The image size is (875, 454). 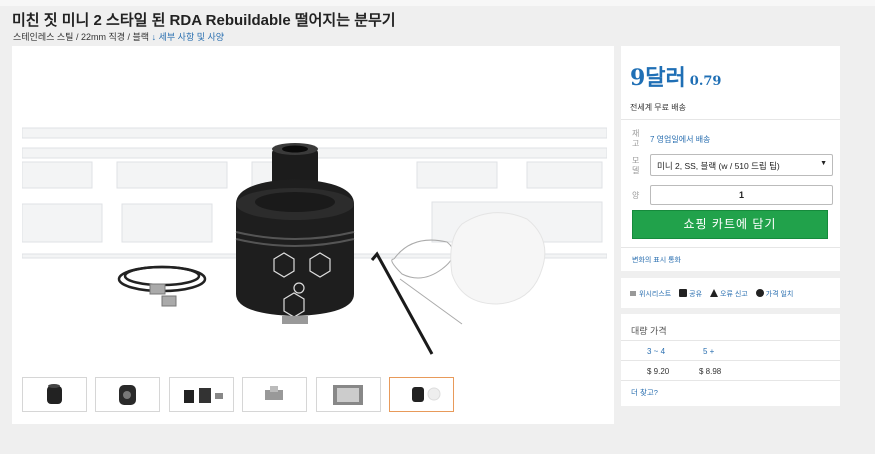 I want to click on dollar-icon, so click(x=759, y=293).